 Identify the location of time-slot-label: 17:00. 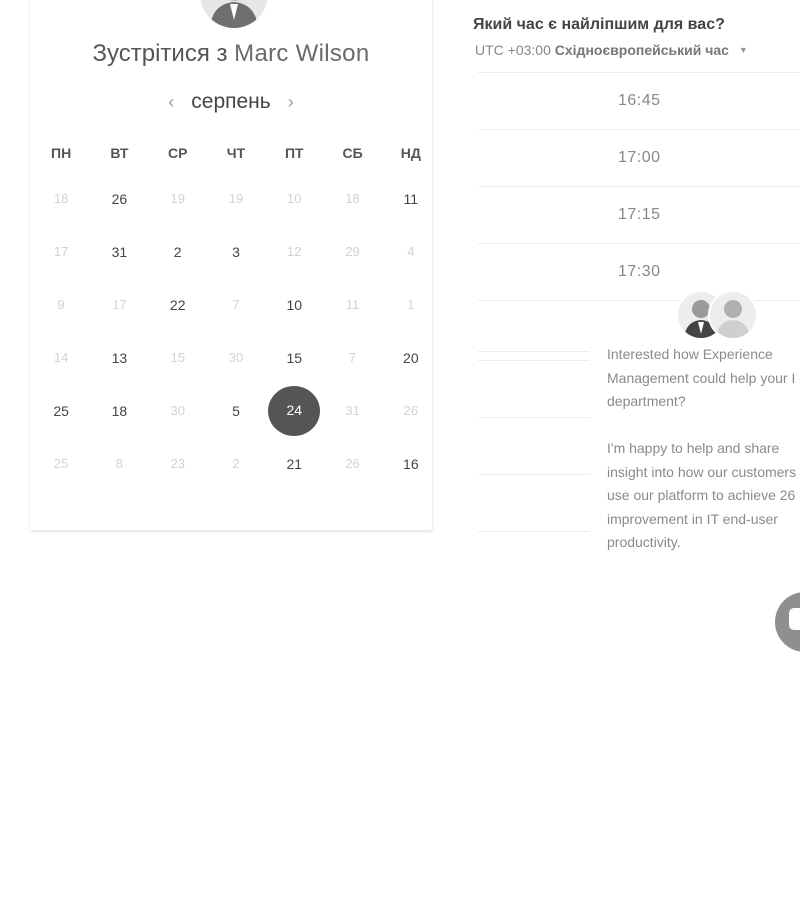
(639, 157).